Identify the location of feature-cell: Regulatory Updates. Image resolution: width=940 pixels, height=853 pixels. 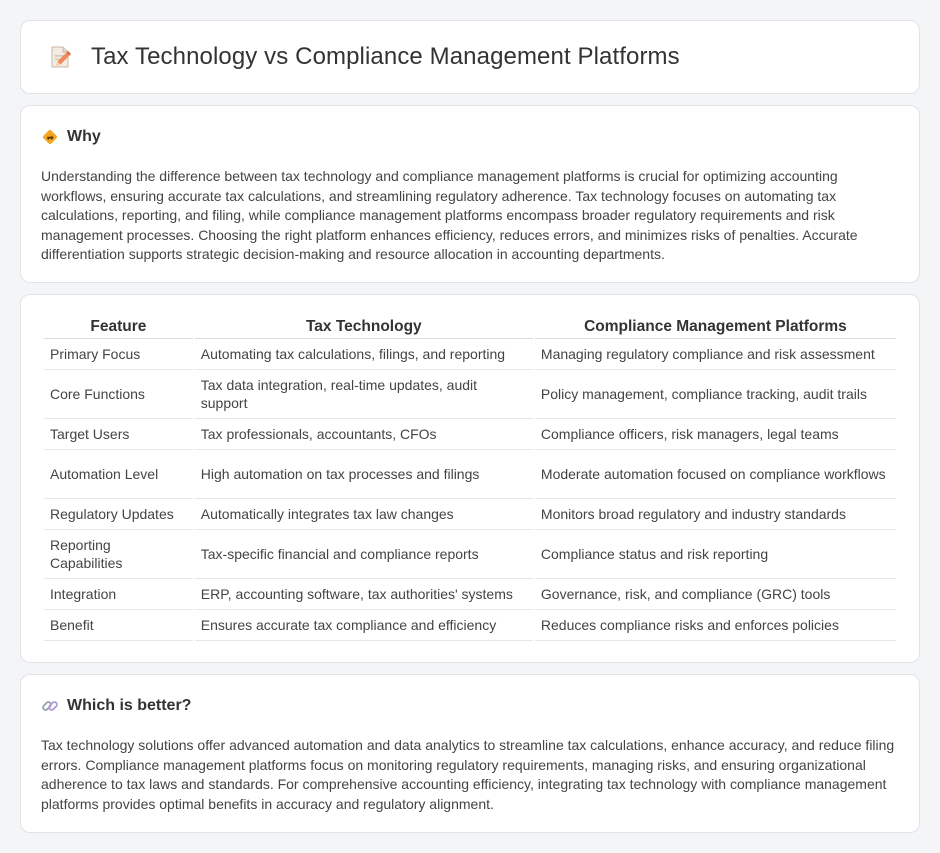
(118, 514).